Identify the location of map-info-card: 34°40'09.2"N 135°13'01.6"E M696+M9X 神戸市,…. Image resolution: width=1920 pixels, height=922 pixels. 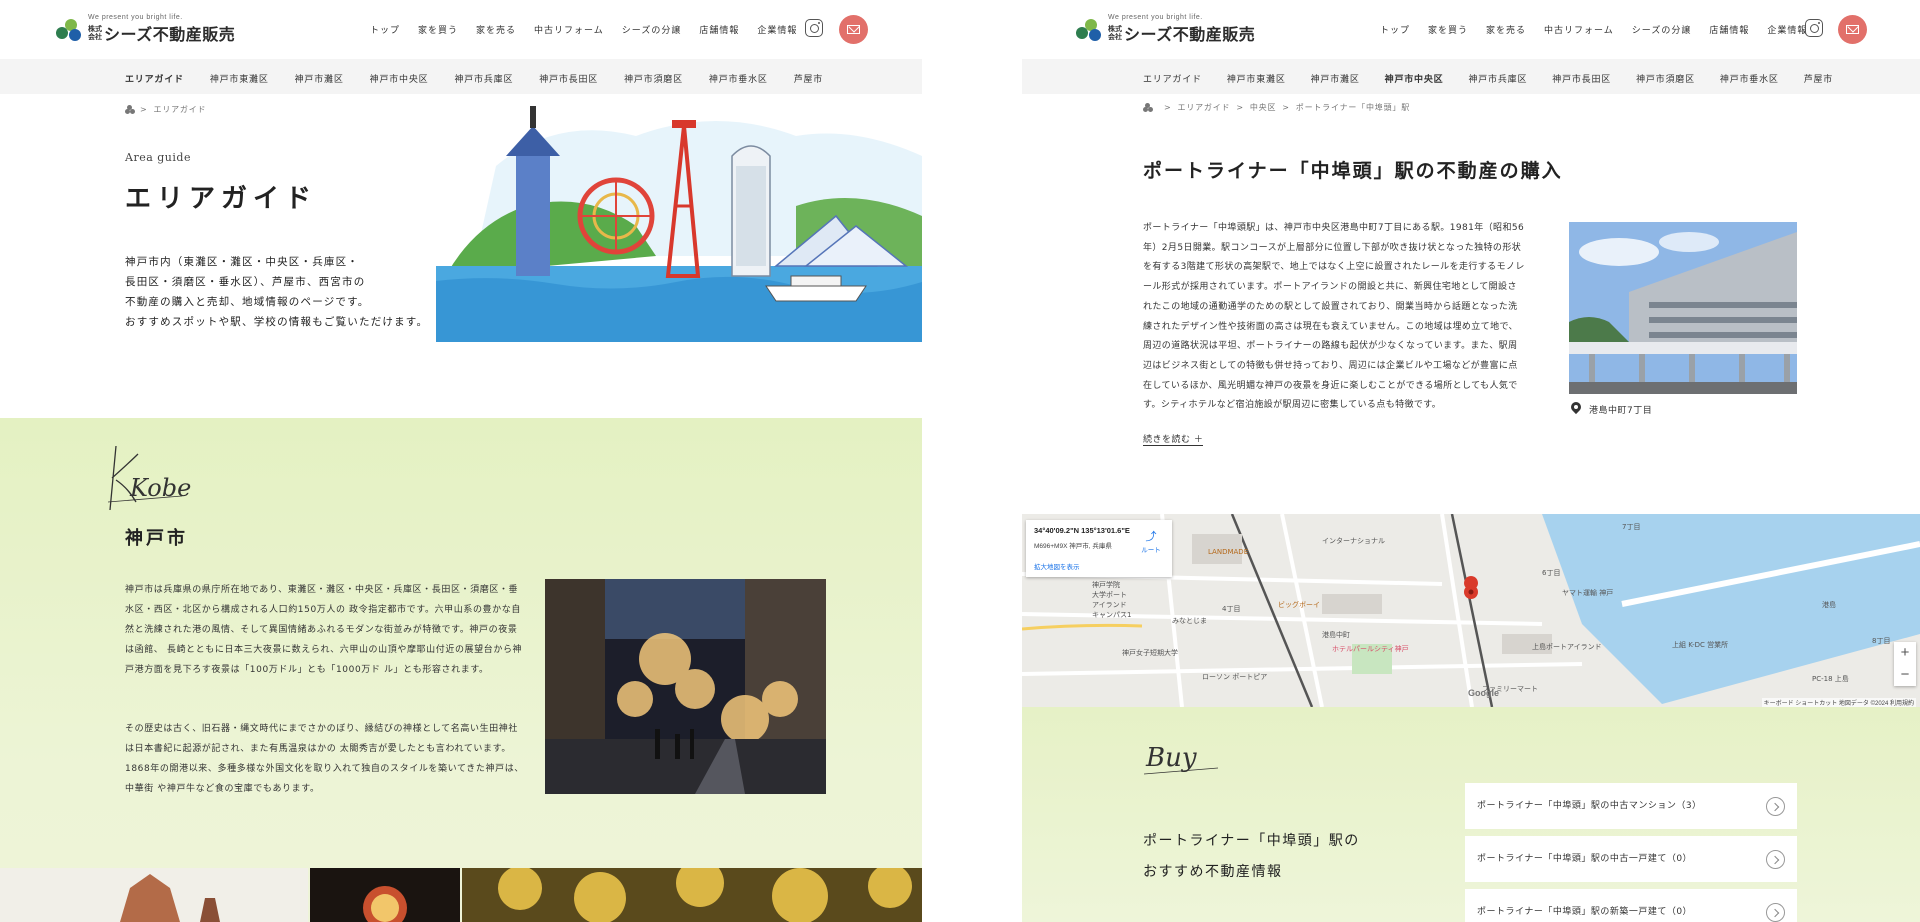
(1099, 548).